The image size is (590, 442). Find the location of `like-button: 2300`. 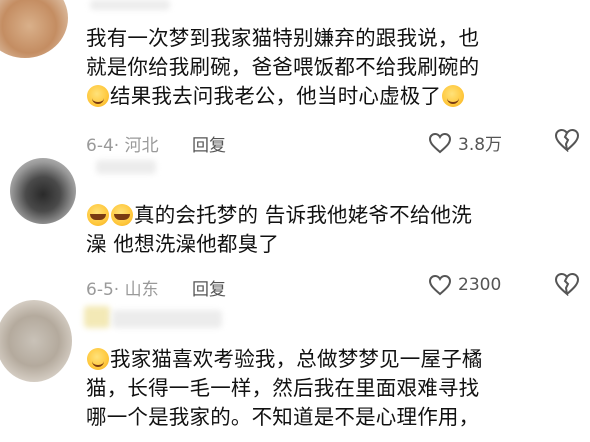

like-button: 2300 is located at coordinates (464, 285).